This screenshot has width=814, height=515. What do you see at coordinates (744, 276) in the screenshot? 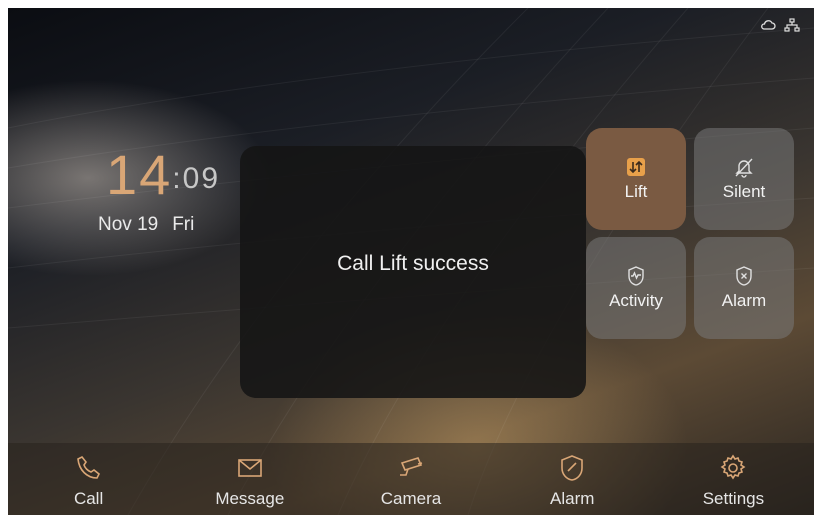
I see `alarm-shield-icon` at bounding box center [744, 276].